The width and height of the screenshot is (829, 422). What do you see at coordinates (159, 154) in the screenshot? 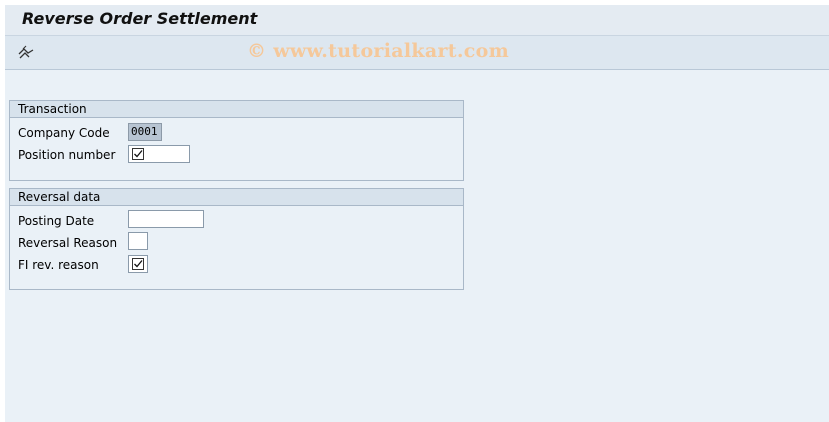
I see `position-number-field` at bounding box center [159, 154].